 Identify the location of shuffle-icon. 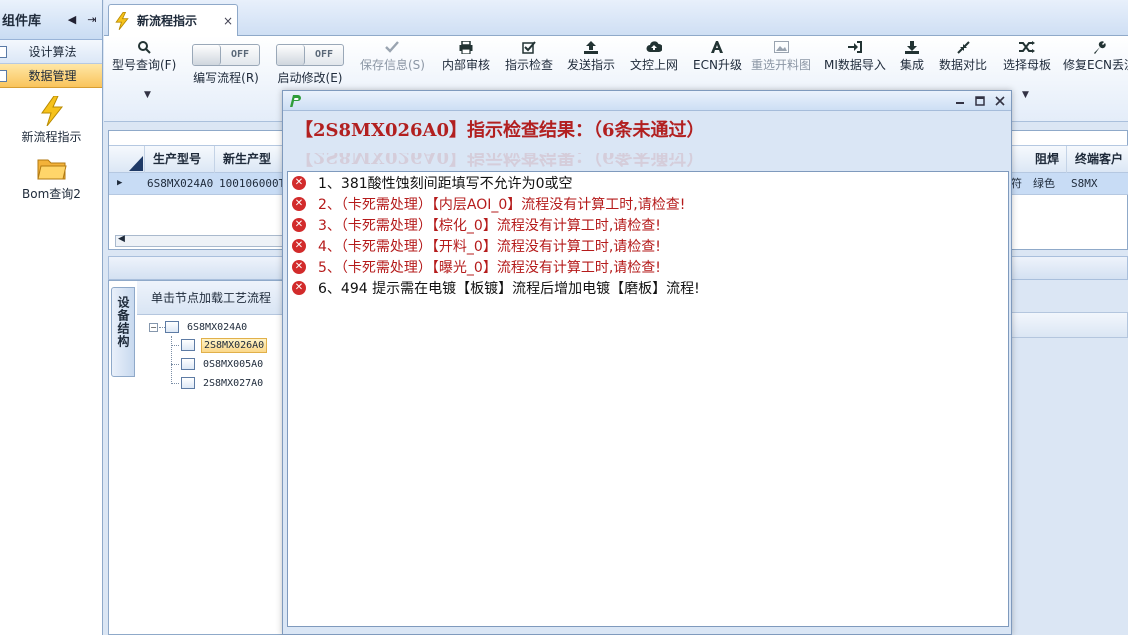
(1027, 47).